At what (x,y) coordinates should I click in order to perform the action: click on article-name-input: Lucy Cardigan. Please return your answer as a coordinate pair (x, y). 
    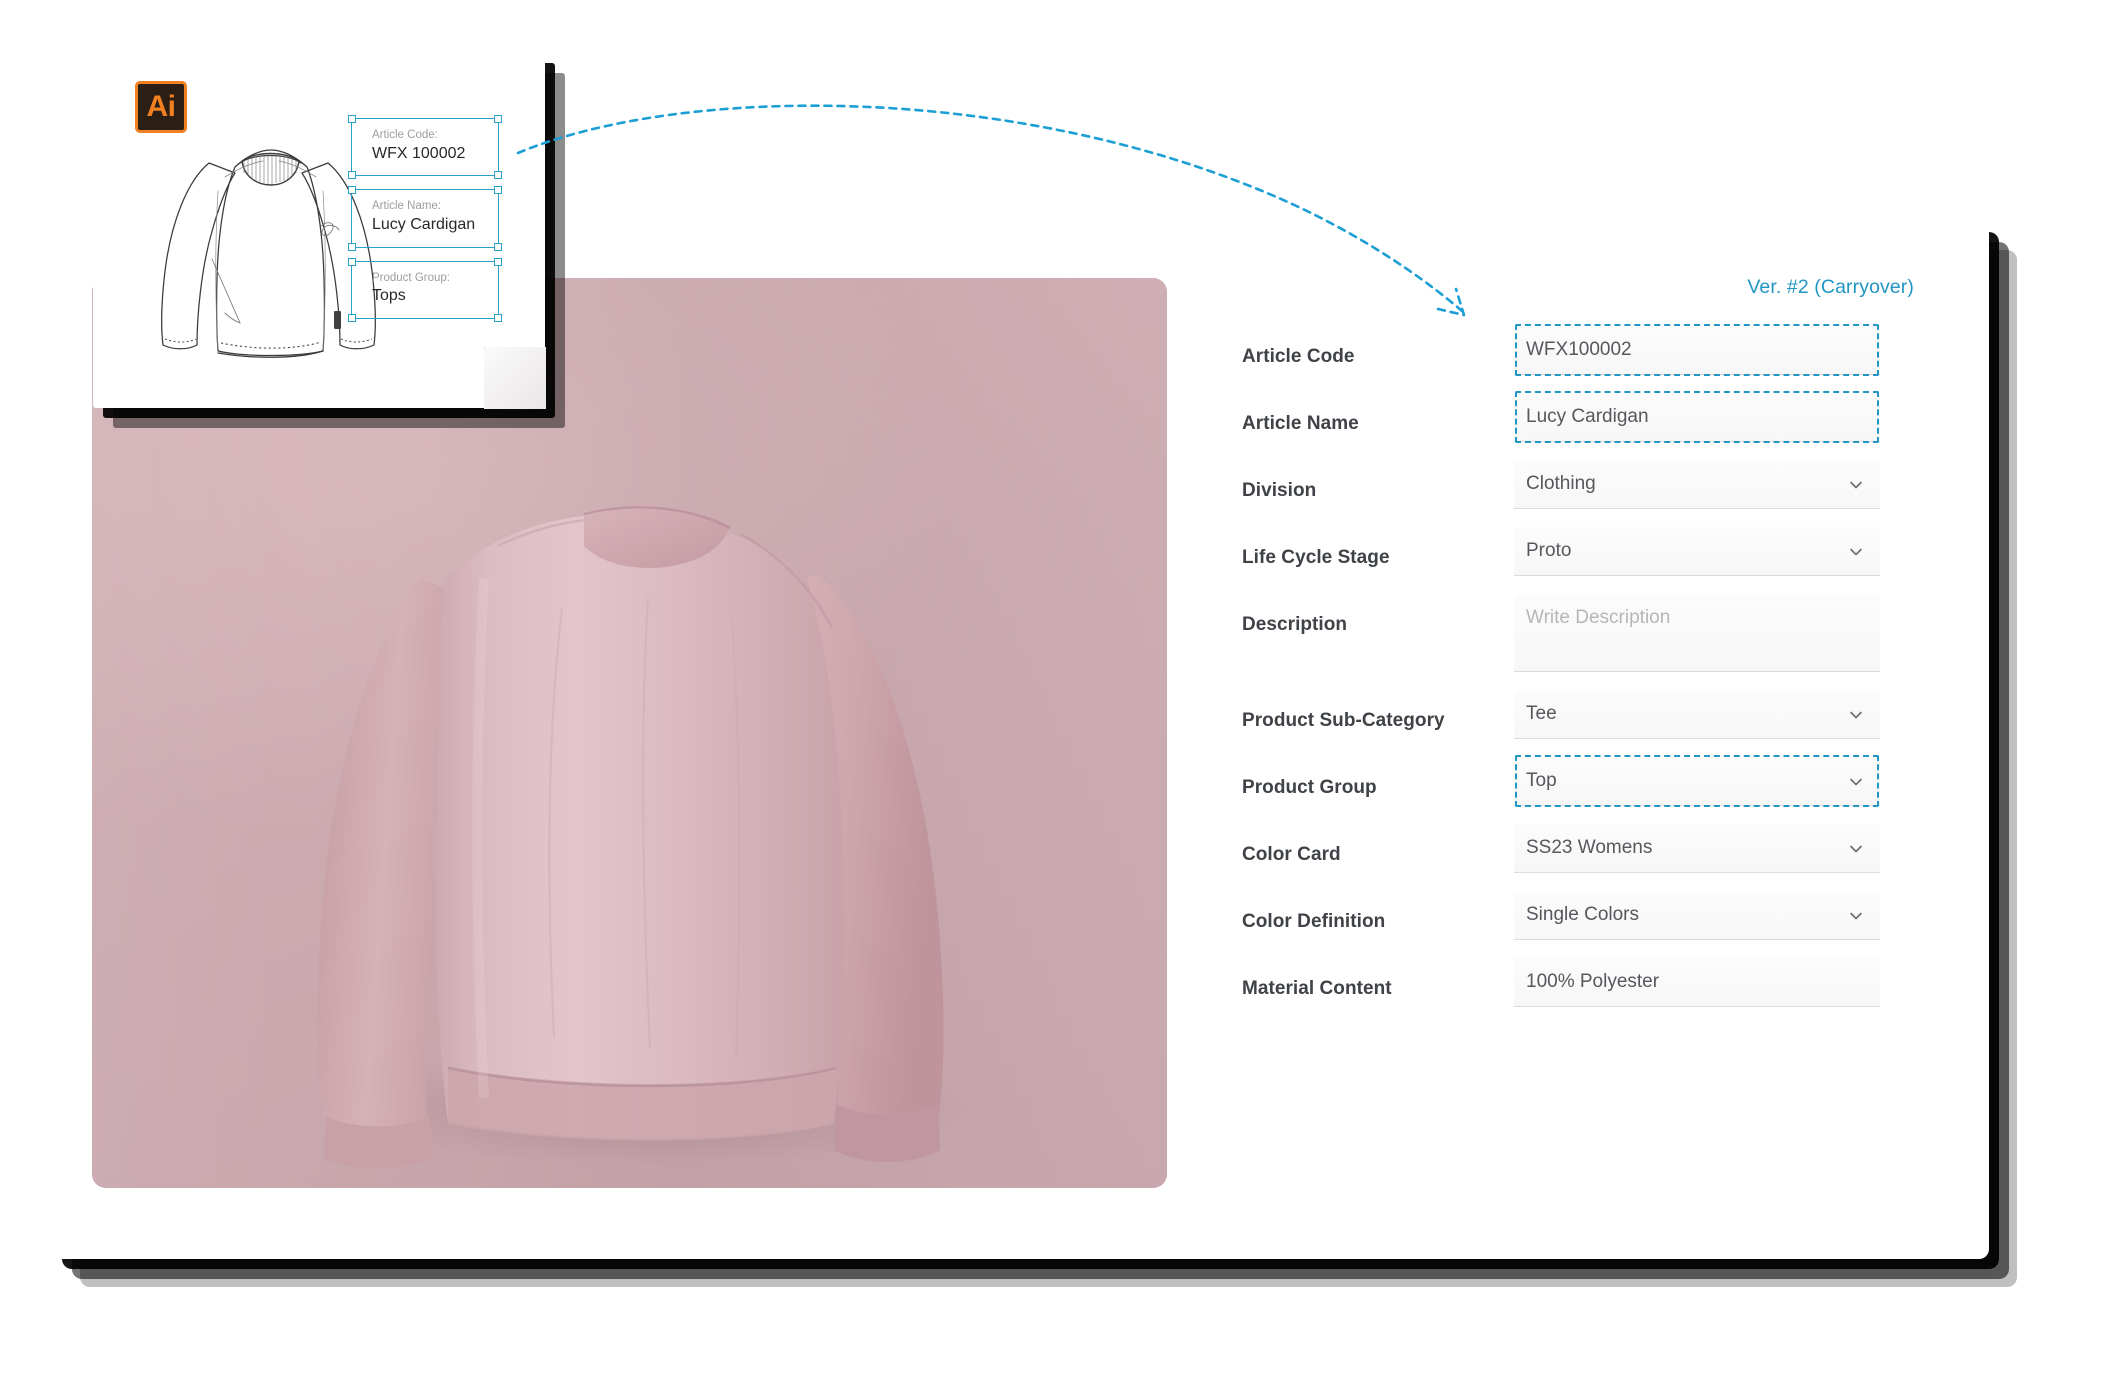
    Looking at the image, I should click on (1697, 417).